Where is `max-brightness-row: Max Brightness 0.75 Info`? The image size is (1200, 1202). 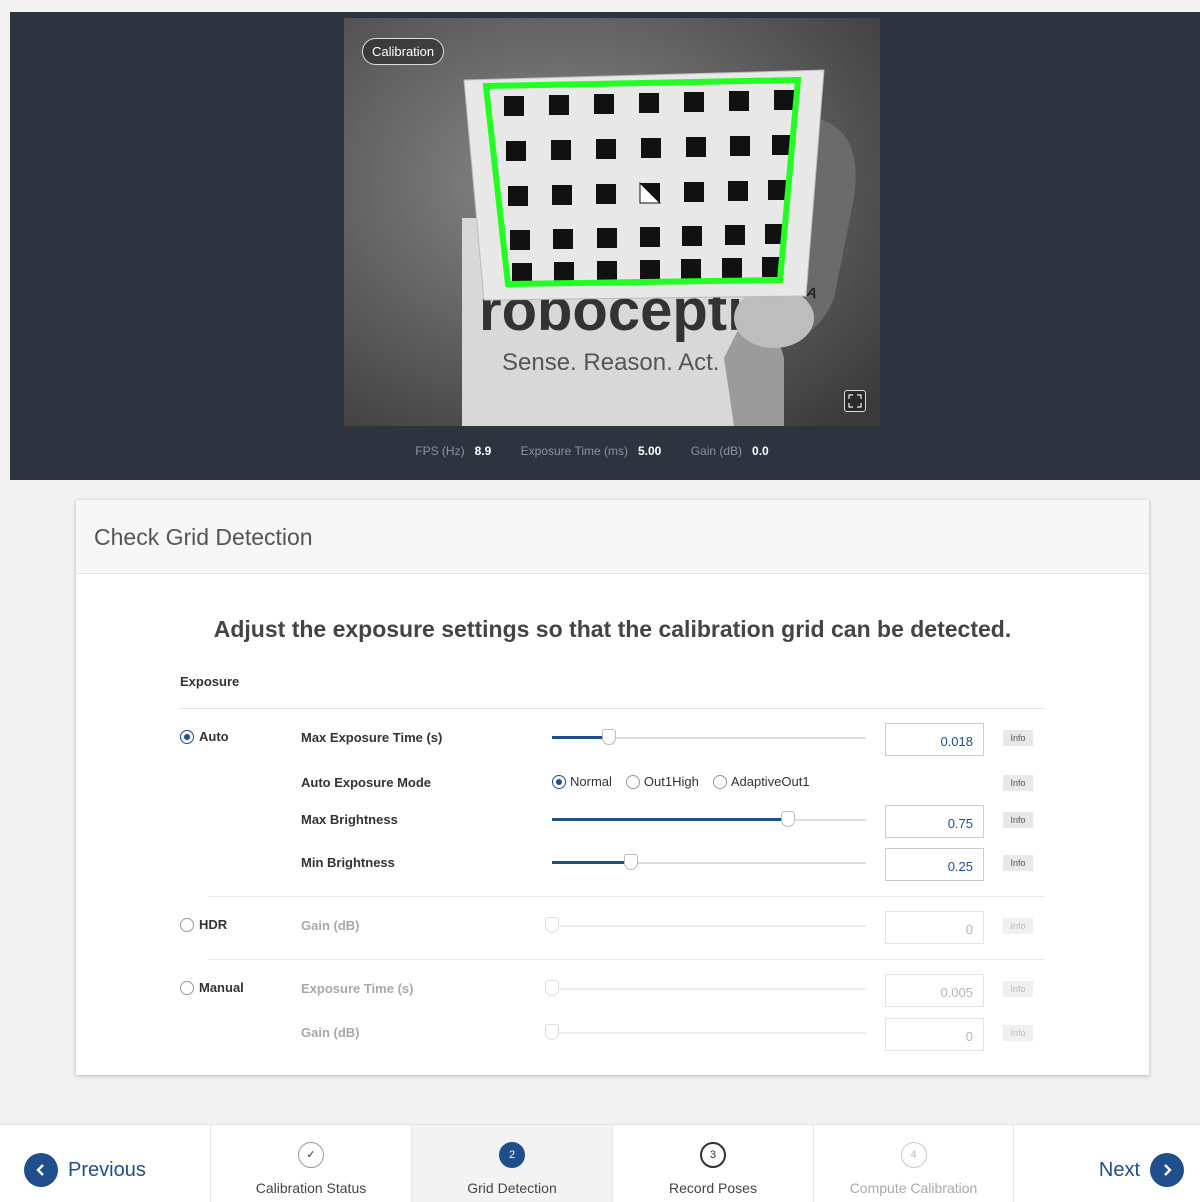 max-brightness-row: Max Brightness 0.75 Info is located at coordinates (612, 821).